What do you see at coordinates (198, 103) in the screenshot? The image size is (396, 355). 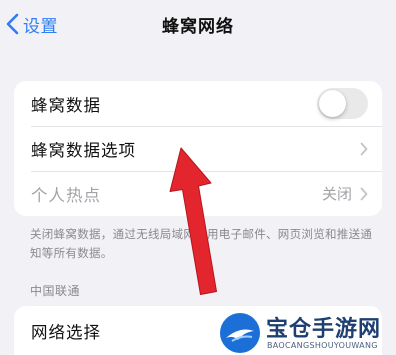 I see `cellular-data-row: 蜂窝数据` at bounding box center [198, 103].